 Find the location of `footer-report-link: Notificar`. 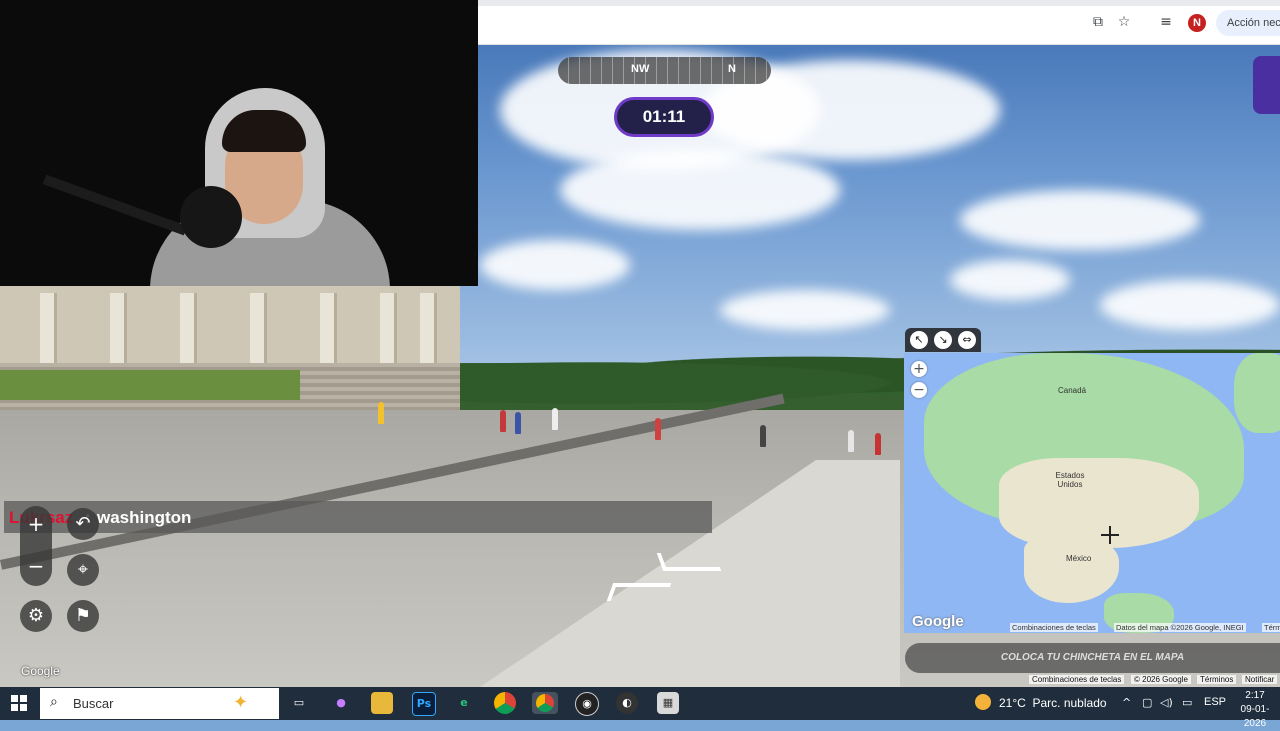

footer-report-link: Notificar is located at coordinates (1260, 679).